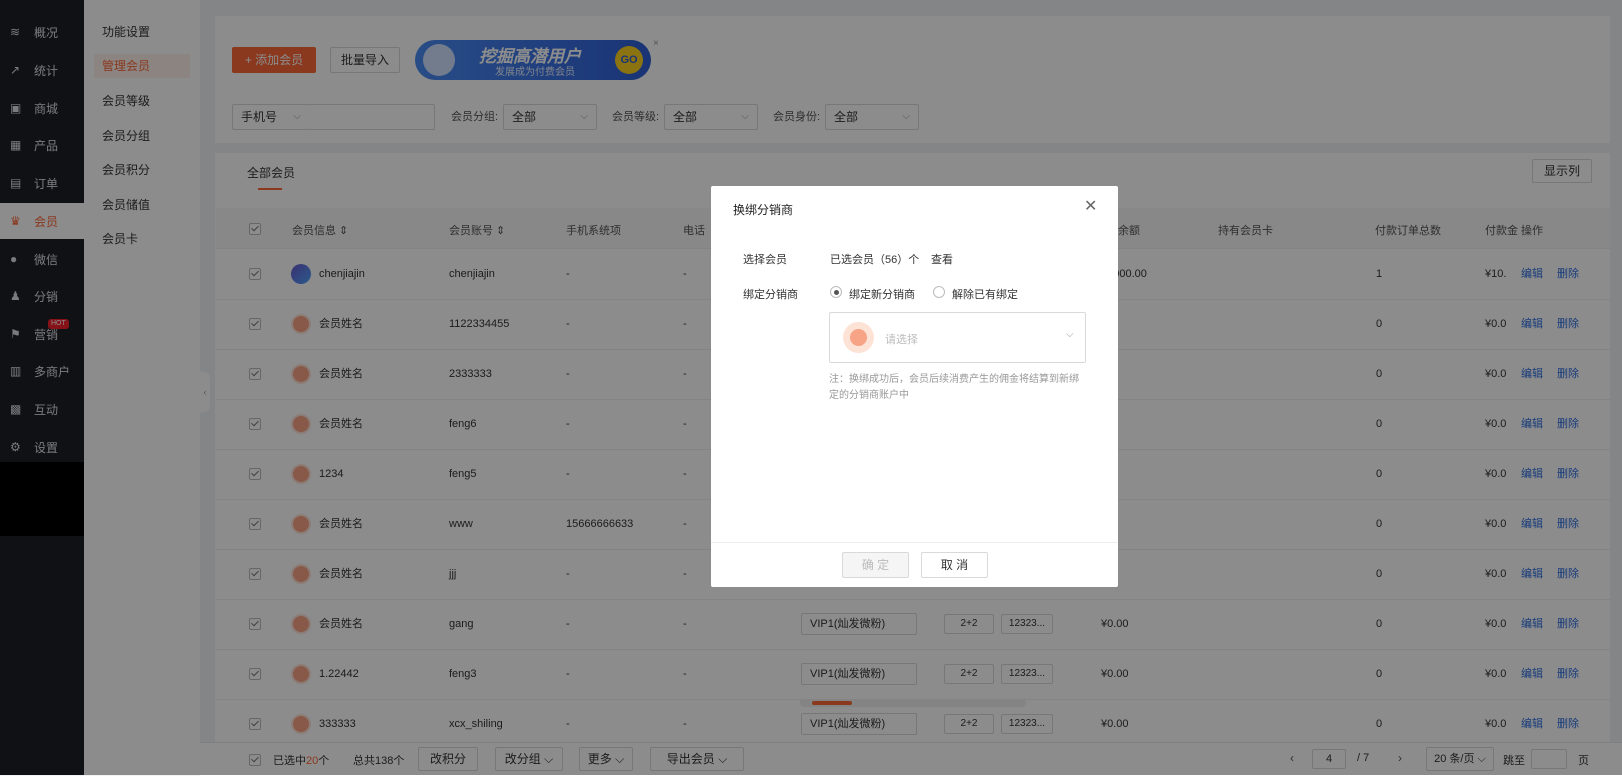  I want to click on cancel-button: 取 消, so click(954, 565).